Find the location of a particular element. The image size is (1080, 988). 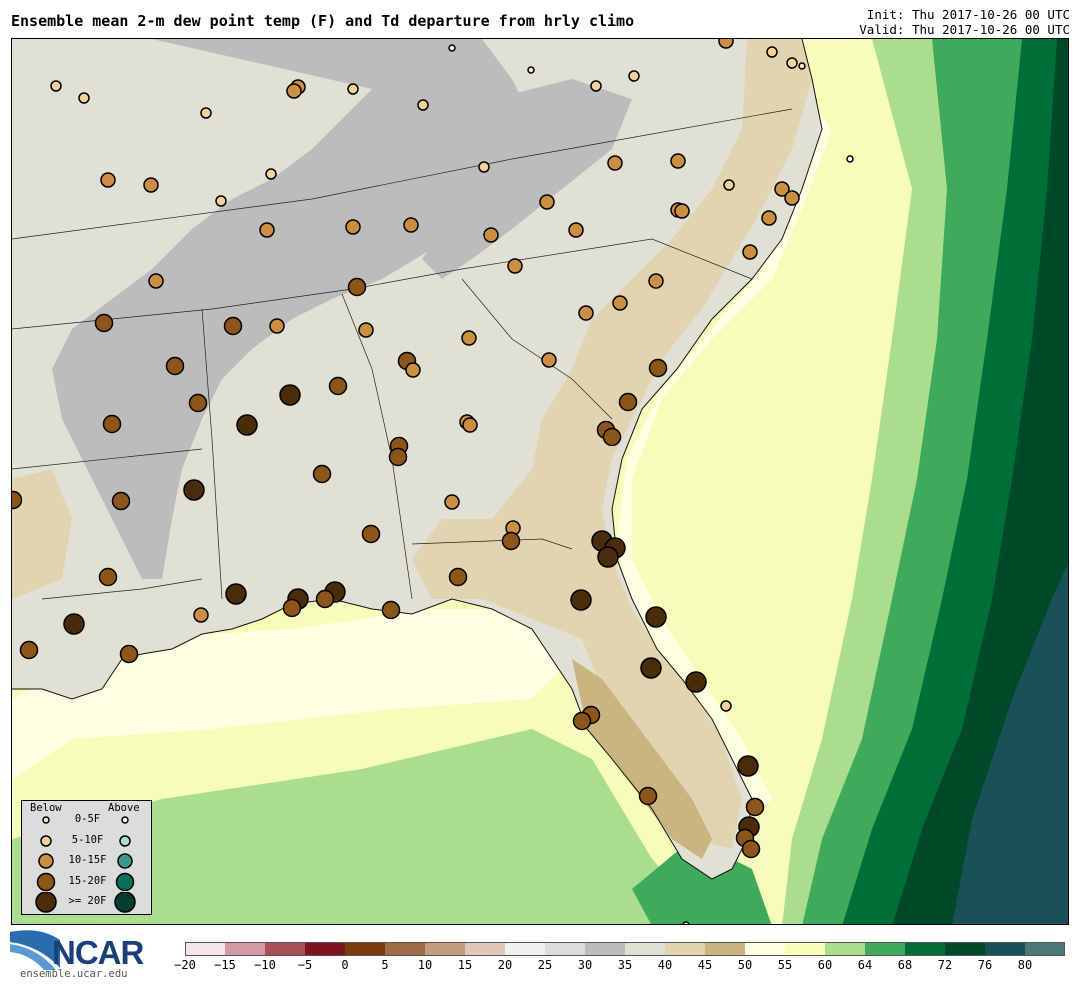

colorbar-tick: 76 is located at coordinates (985, 965).